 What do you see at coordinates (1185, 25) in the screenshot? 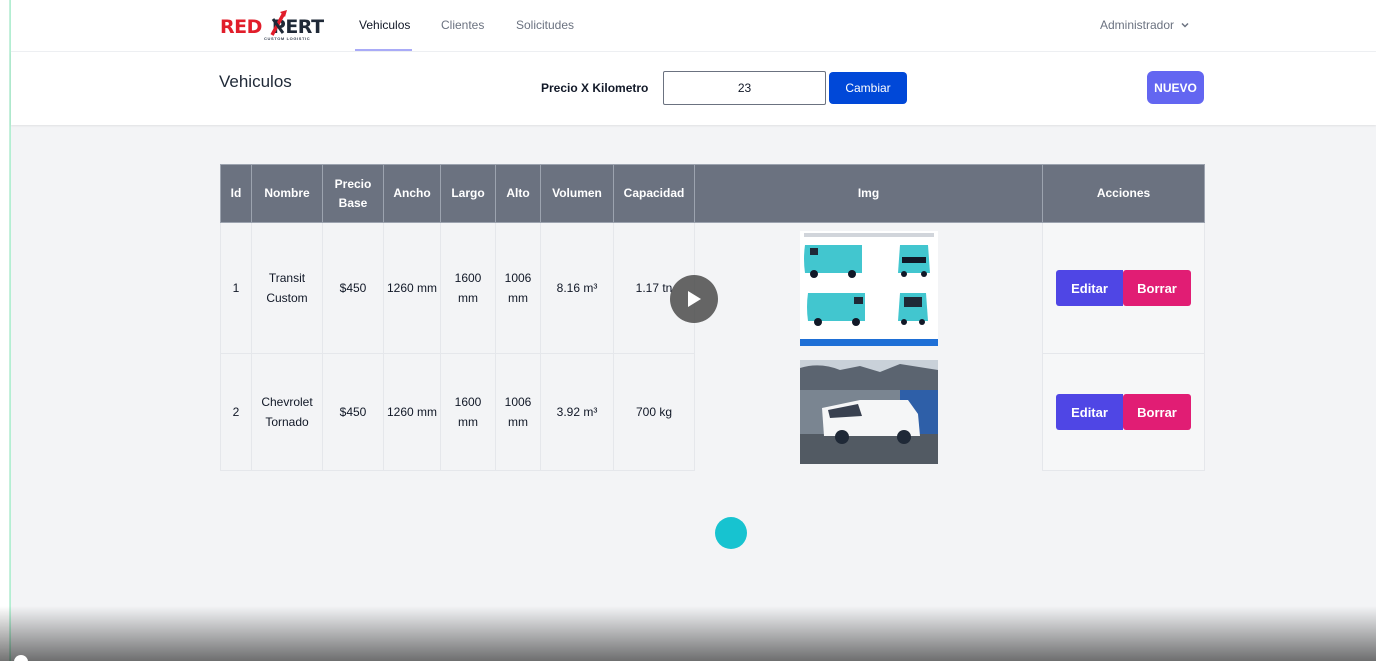
I see `chevron-down-icon` at bounding box center [1185, 25].